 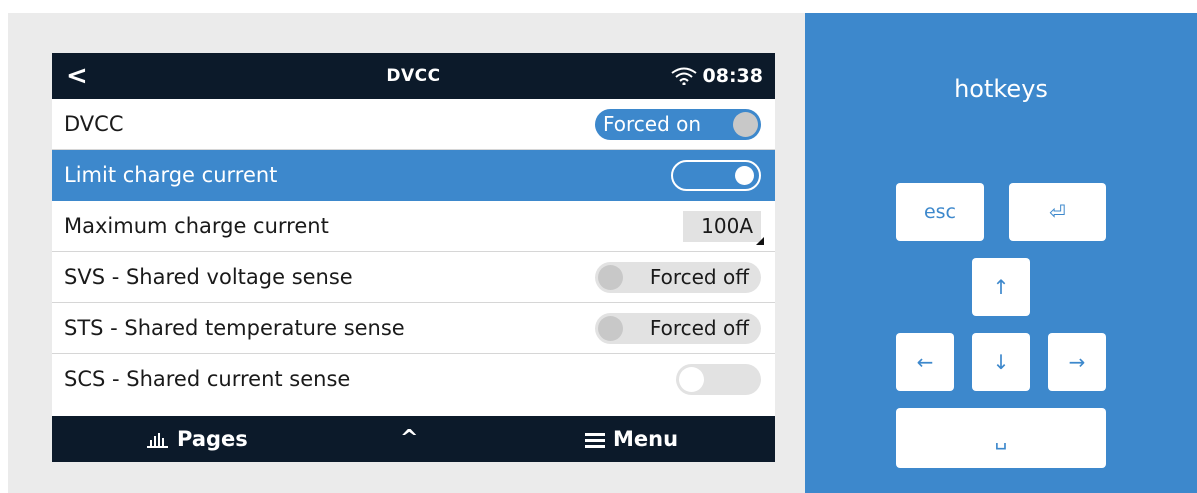 I want to click on space-key: ␣, so click(x=1001, y=438).